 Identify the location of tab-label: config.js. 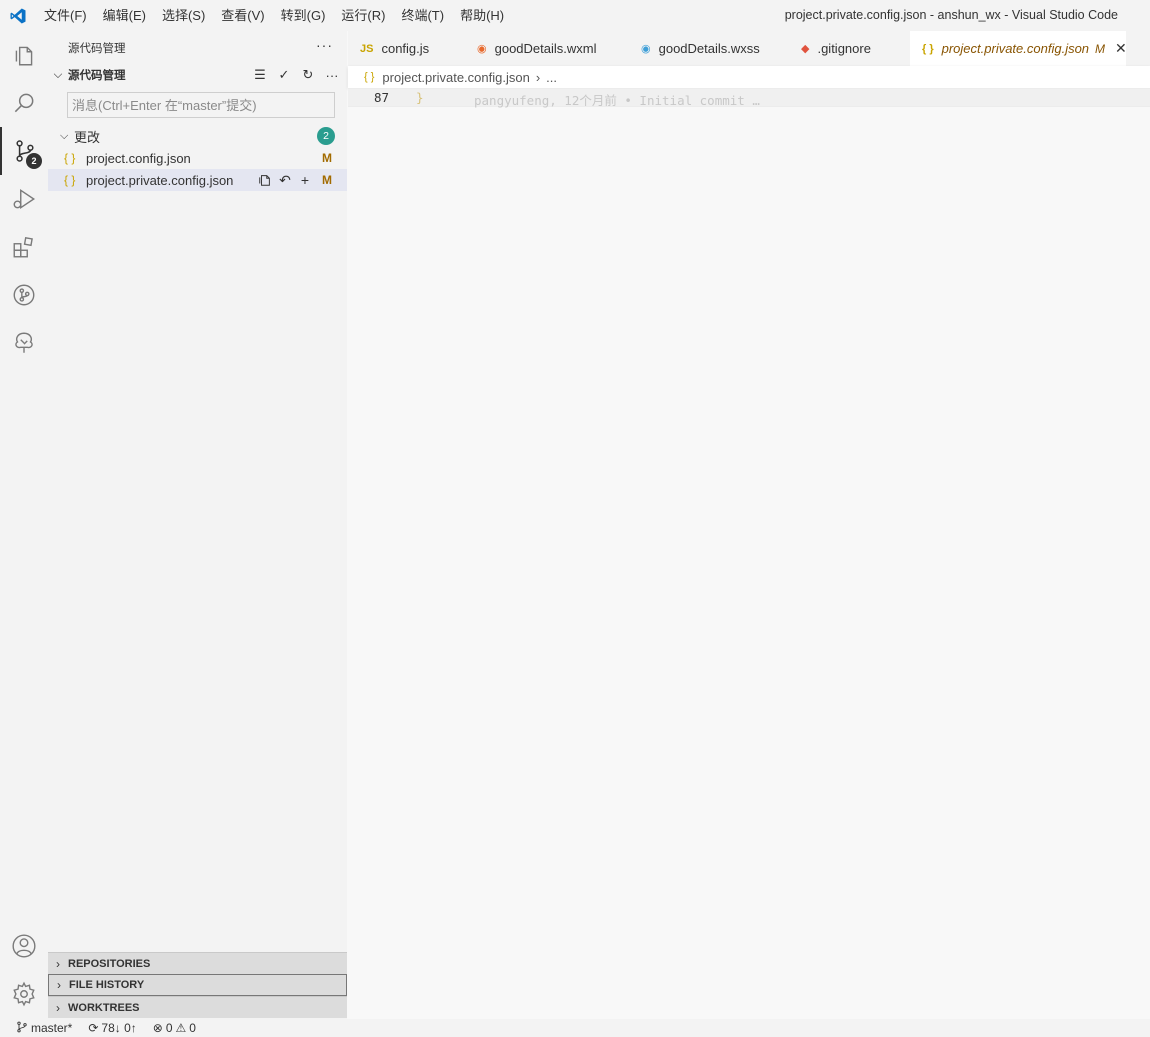
(405, 48).